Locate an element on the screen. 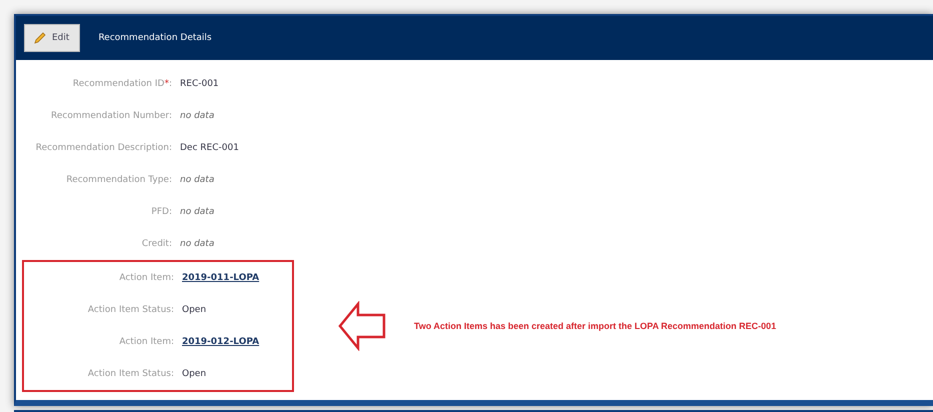  annotation-text: Two Action Items has been created after import the LOPA Recommendation REC-001 is located at coordinates (595, 326).